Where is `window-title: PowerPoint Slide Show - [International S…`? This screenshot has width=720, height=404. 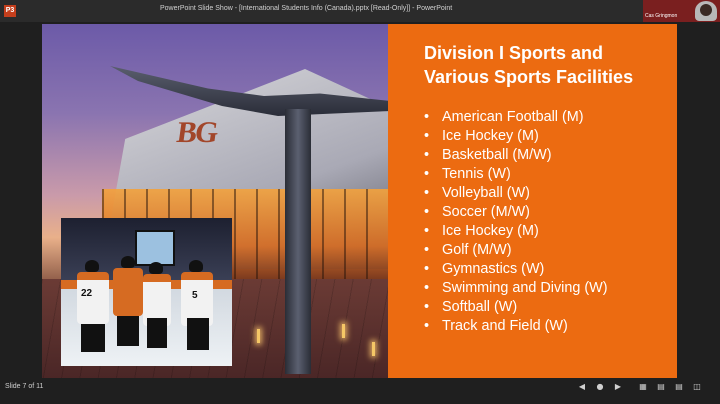 window-title: PowerPoint Slide Show - [International S… is located at coordinates (306, 8).